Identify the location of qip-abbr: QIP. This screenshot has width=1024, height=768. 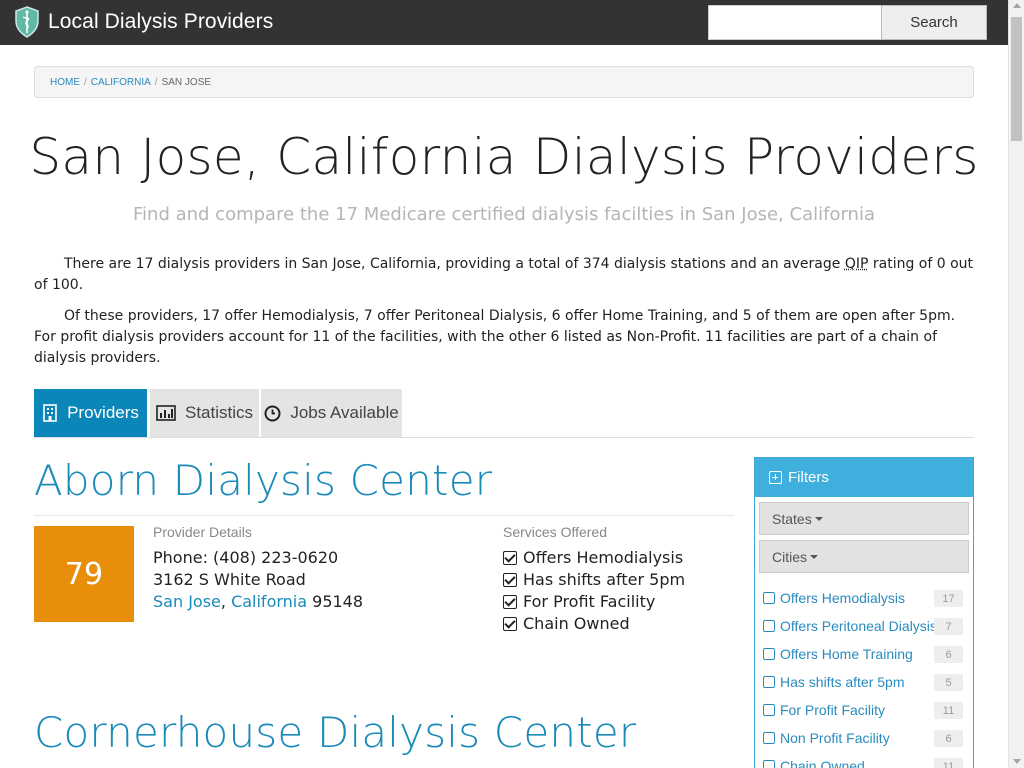
(856, 264).